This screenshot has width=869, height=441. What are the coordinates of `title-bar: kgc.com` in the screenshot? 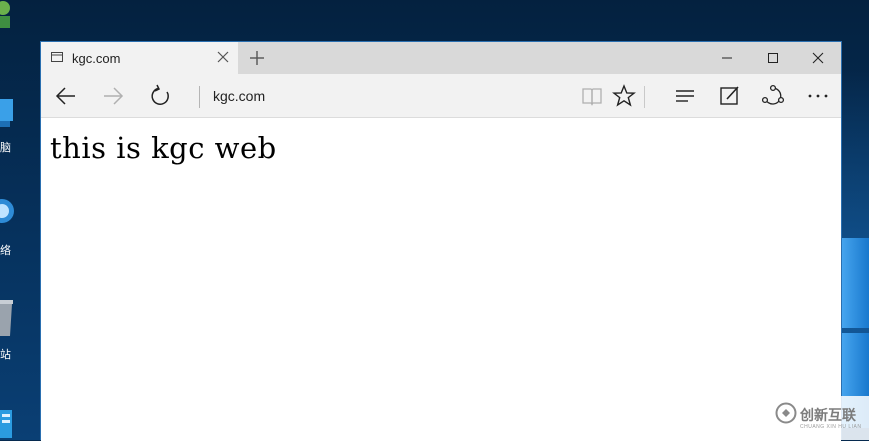 It's located at (441, 58).